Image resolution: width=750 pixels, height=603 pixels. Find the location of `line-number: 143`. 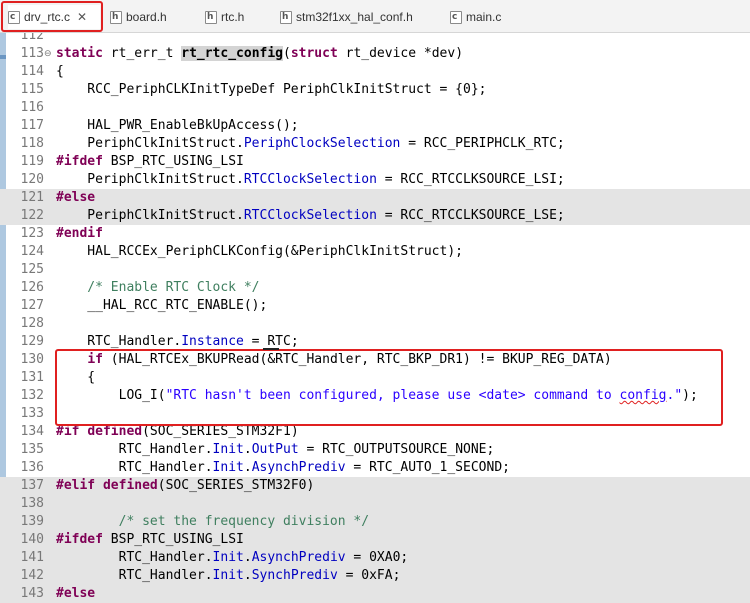

line-number: 143 is located at coordinates (32, 593).